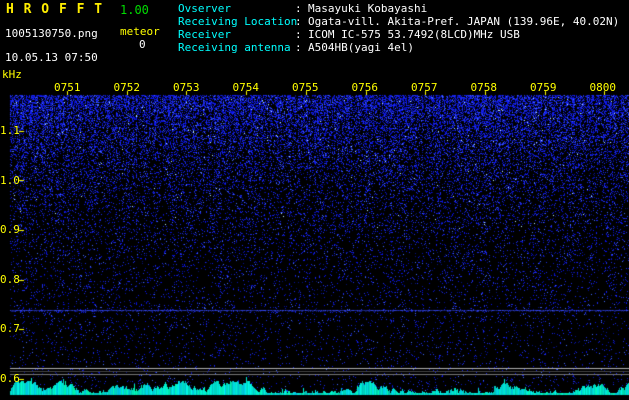 The width and height of the screenshot is (629, 400). I want to click on time-label: 0800, so click(603, 87).